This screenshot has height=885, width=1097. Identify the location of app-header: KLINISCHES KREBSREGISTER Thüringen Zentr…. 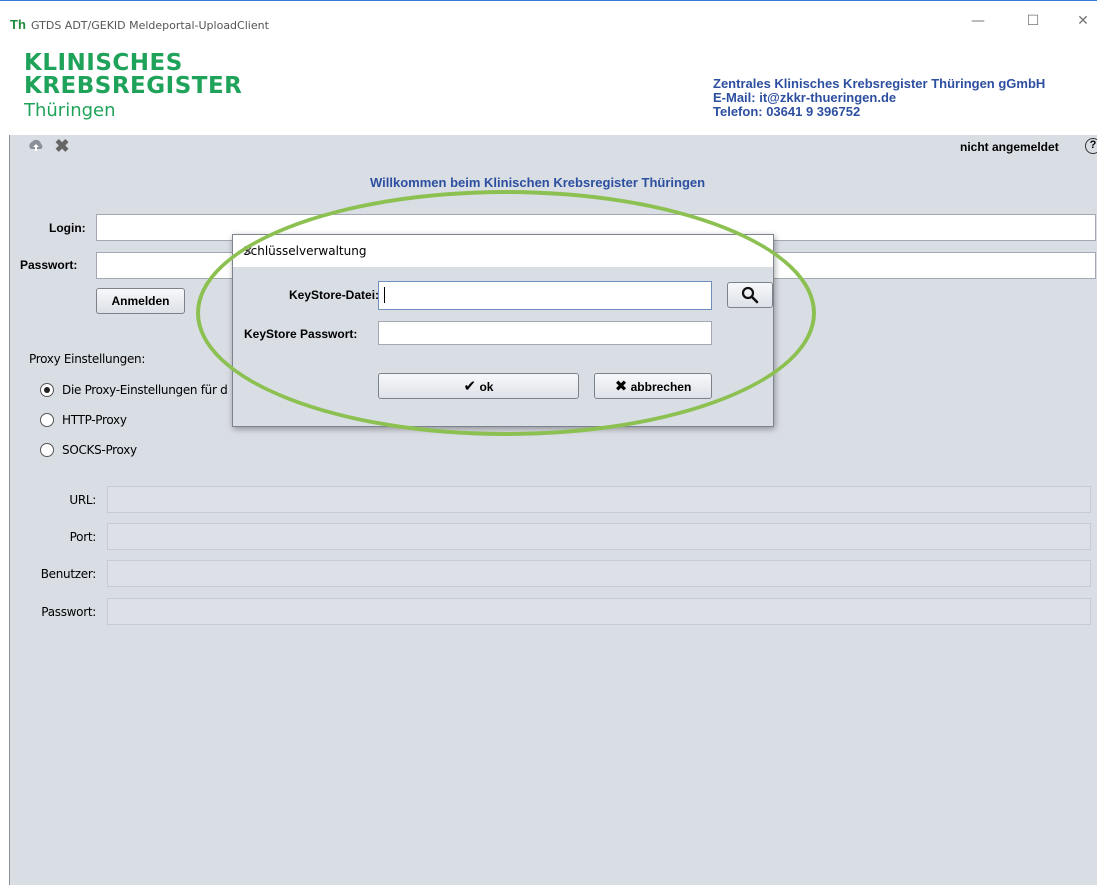
(548, 87).